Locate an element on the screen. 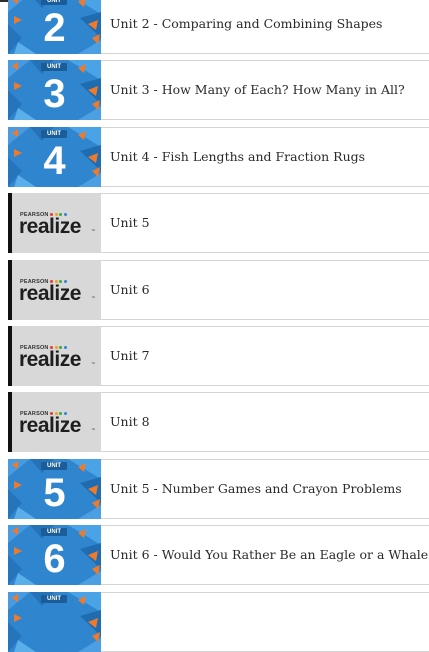 The image size is (429, 652). unit-title-link: Unit 5 is located at coordinates (130, 223).